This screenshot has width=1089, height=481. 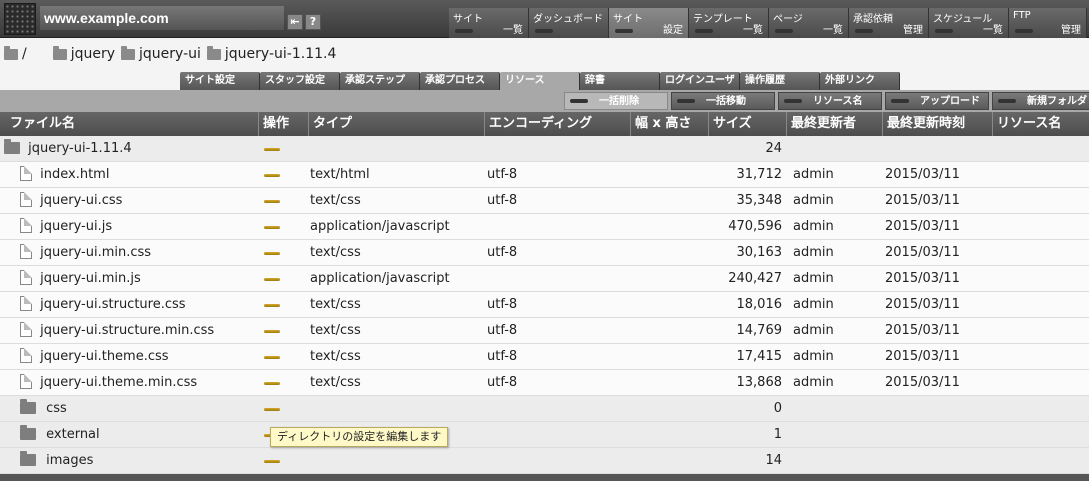 I want to click on action-label: アップロード, so click(x=950, y=101).